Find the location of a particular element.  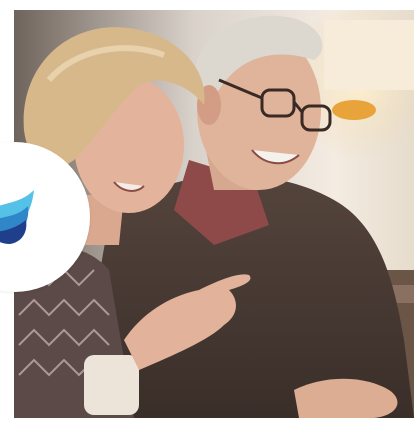

lamp-shade is located at coordinates (369, 55).